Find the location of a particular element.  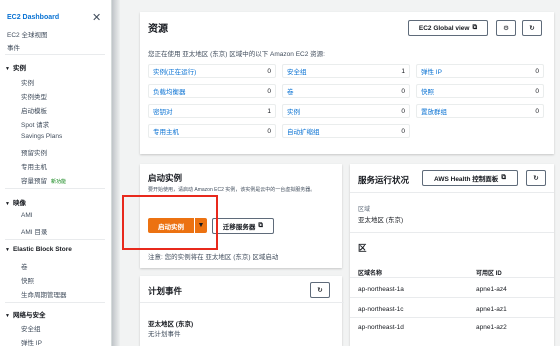

region-value: 亚太地区 (东京) is located at coordinates (381, 220).